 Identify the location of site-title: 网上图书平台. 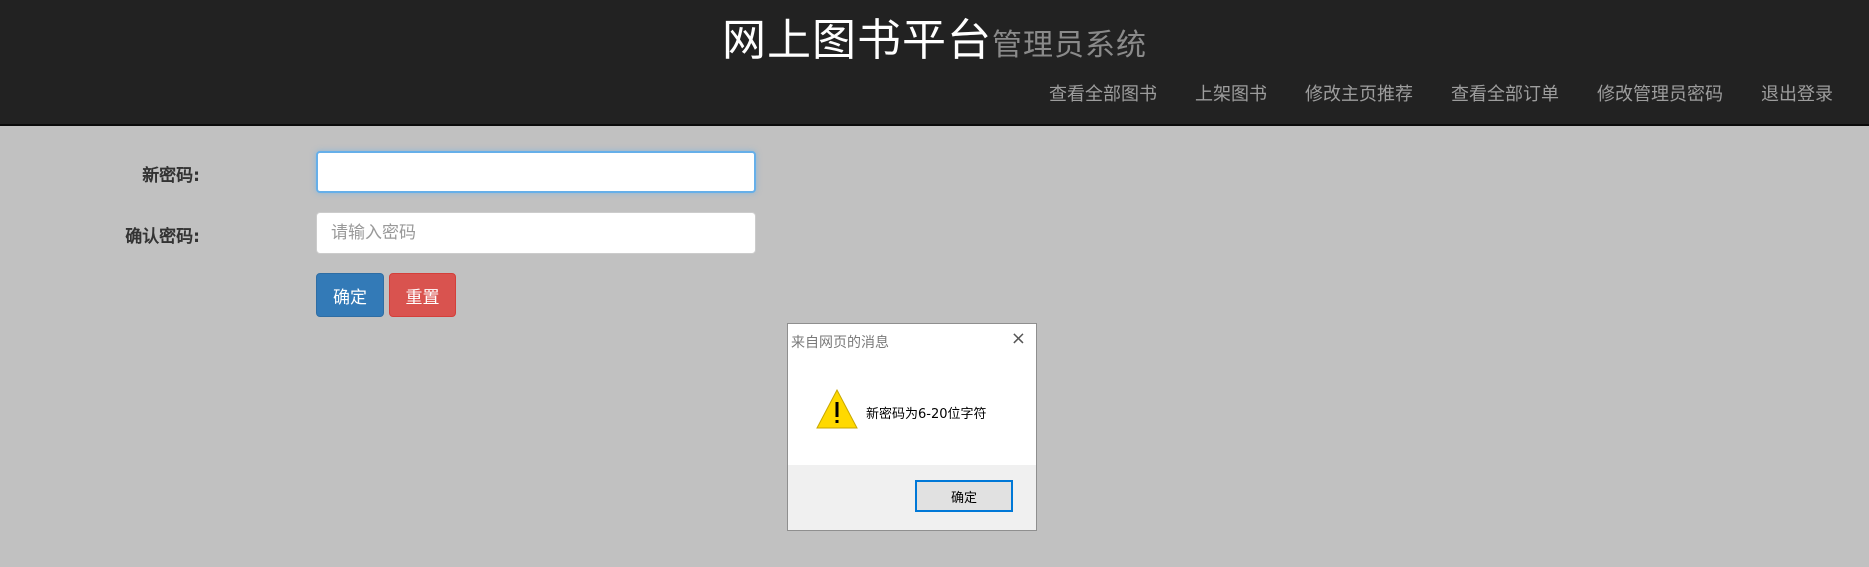
(857, 40).